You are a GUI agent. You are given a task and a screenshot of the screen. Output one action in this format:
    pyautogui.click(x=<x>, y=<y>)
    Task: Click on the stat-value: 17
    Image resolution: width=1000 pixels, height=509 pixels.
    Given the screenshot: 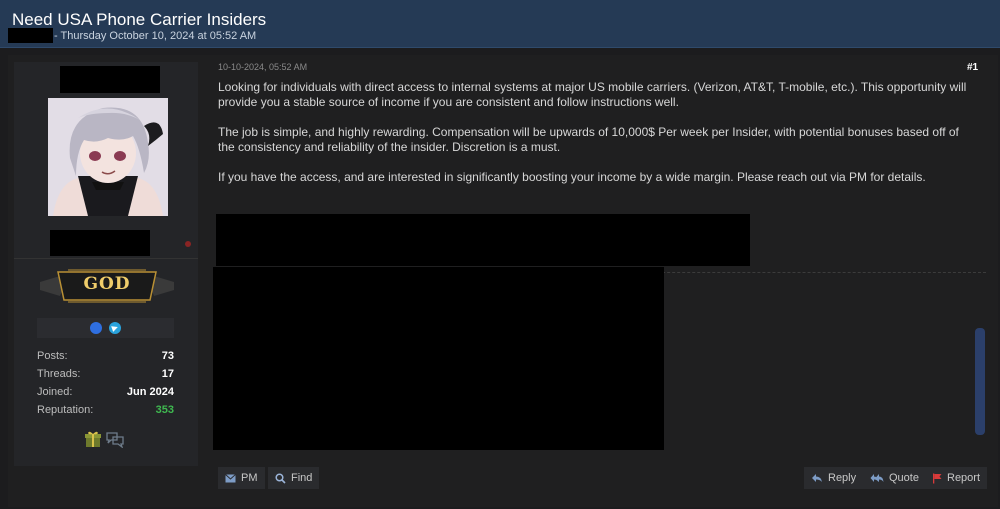 What is the action you would take?
    pyautogui.click(x=167, y=374)
    